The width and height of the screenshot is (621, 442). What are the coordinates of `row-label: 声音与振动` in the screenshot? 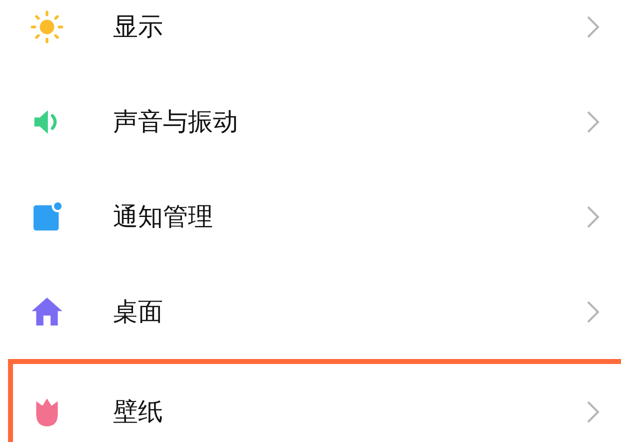 It's located at (176, 122).